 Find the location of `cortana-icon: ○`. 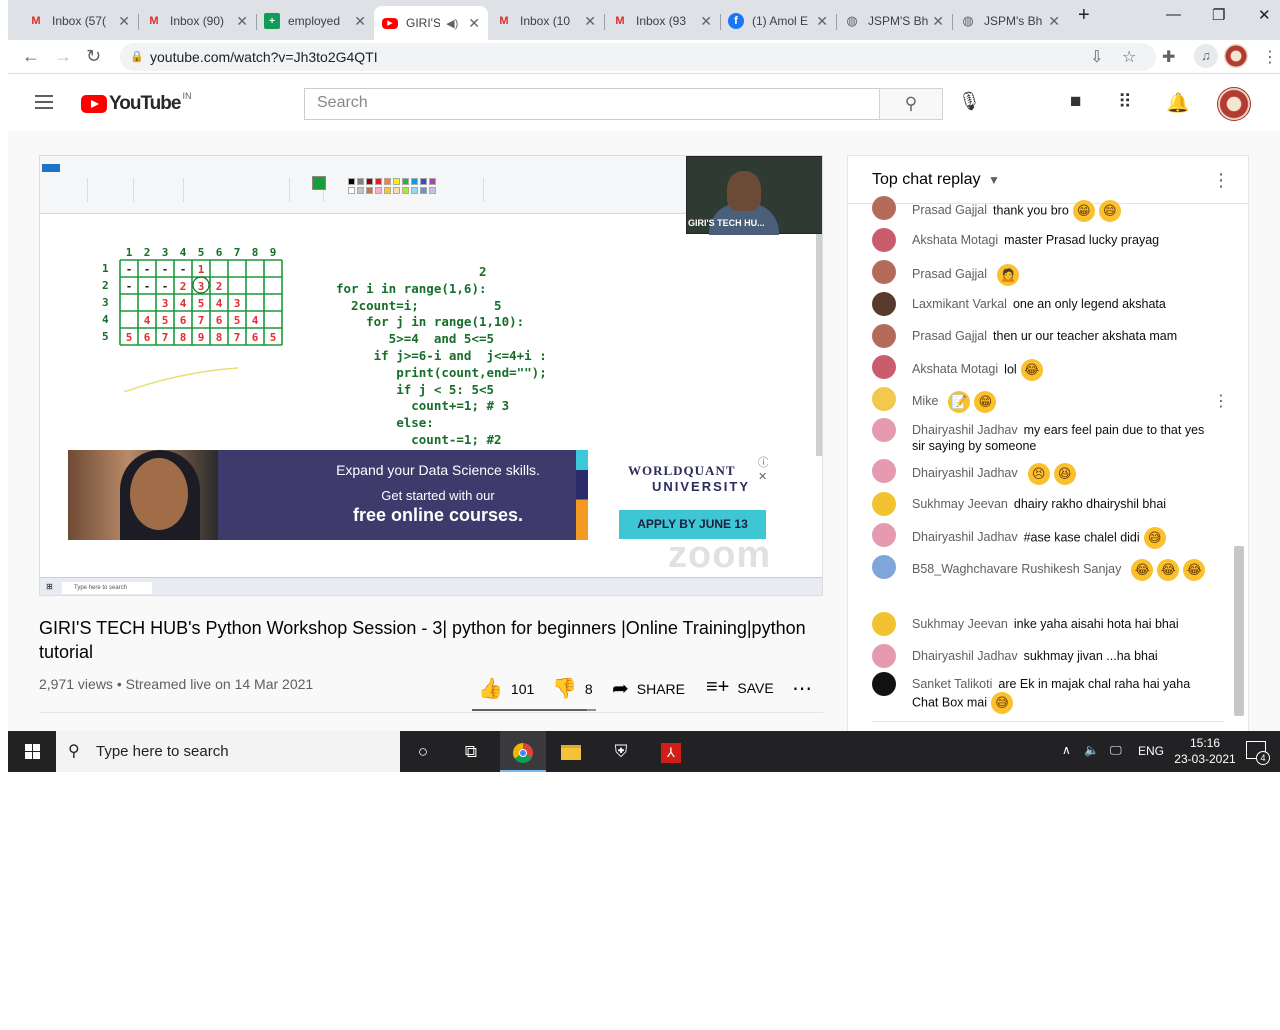

cortana-icon: ○ is located at coordinates (423, 751).